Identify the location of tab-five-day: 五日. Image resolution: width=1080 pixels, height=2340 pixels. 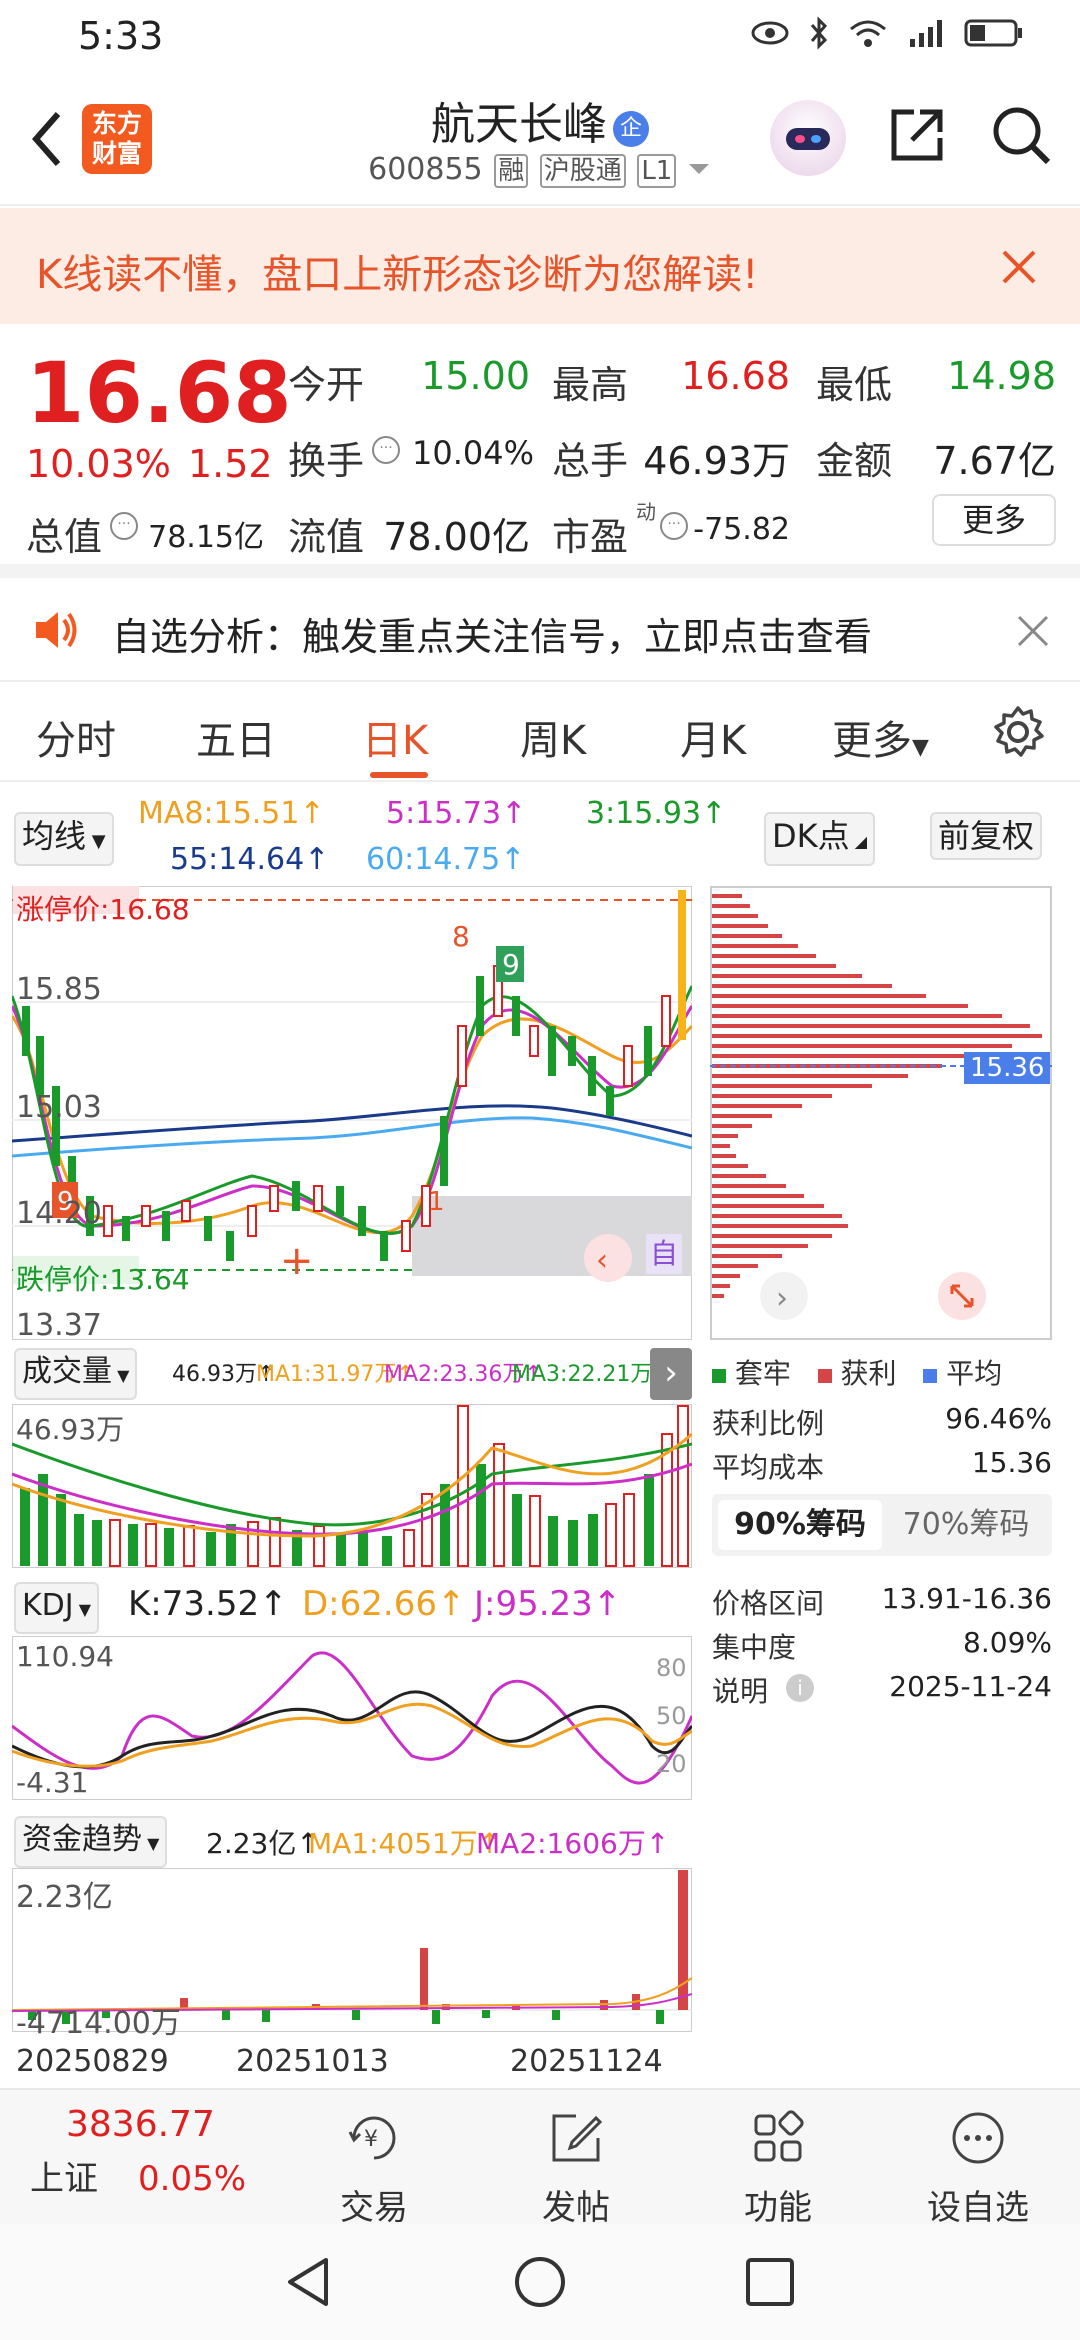
(236, 737).